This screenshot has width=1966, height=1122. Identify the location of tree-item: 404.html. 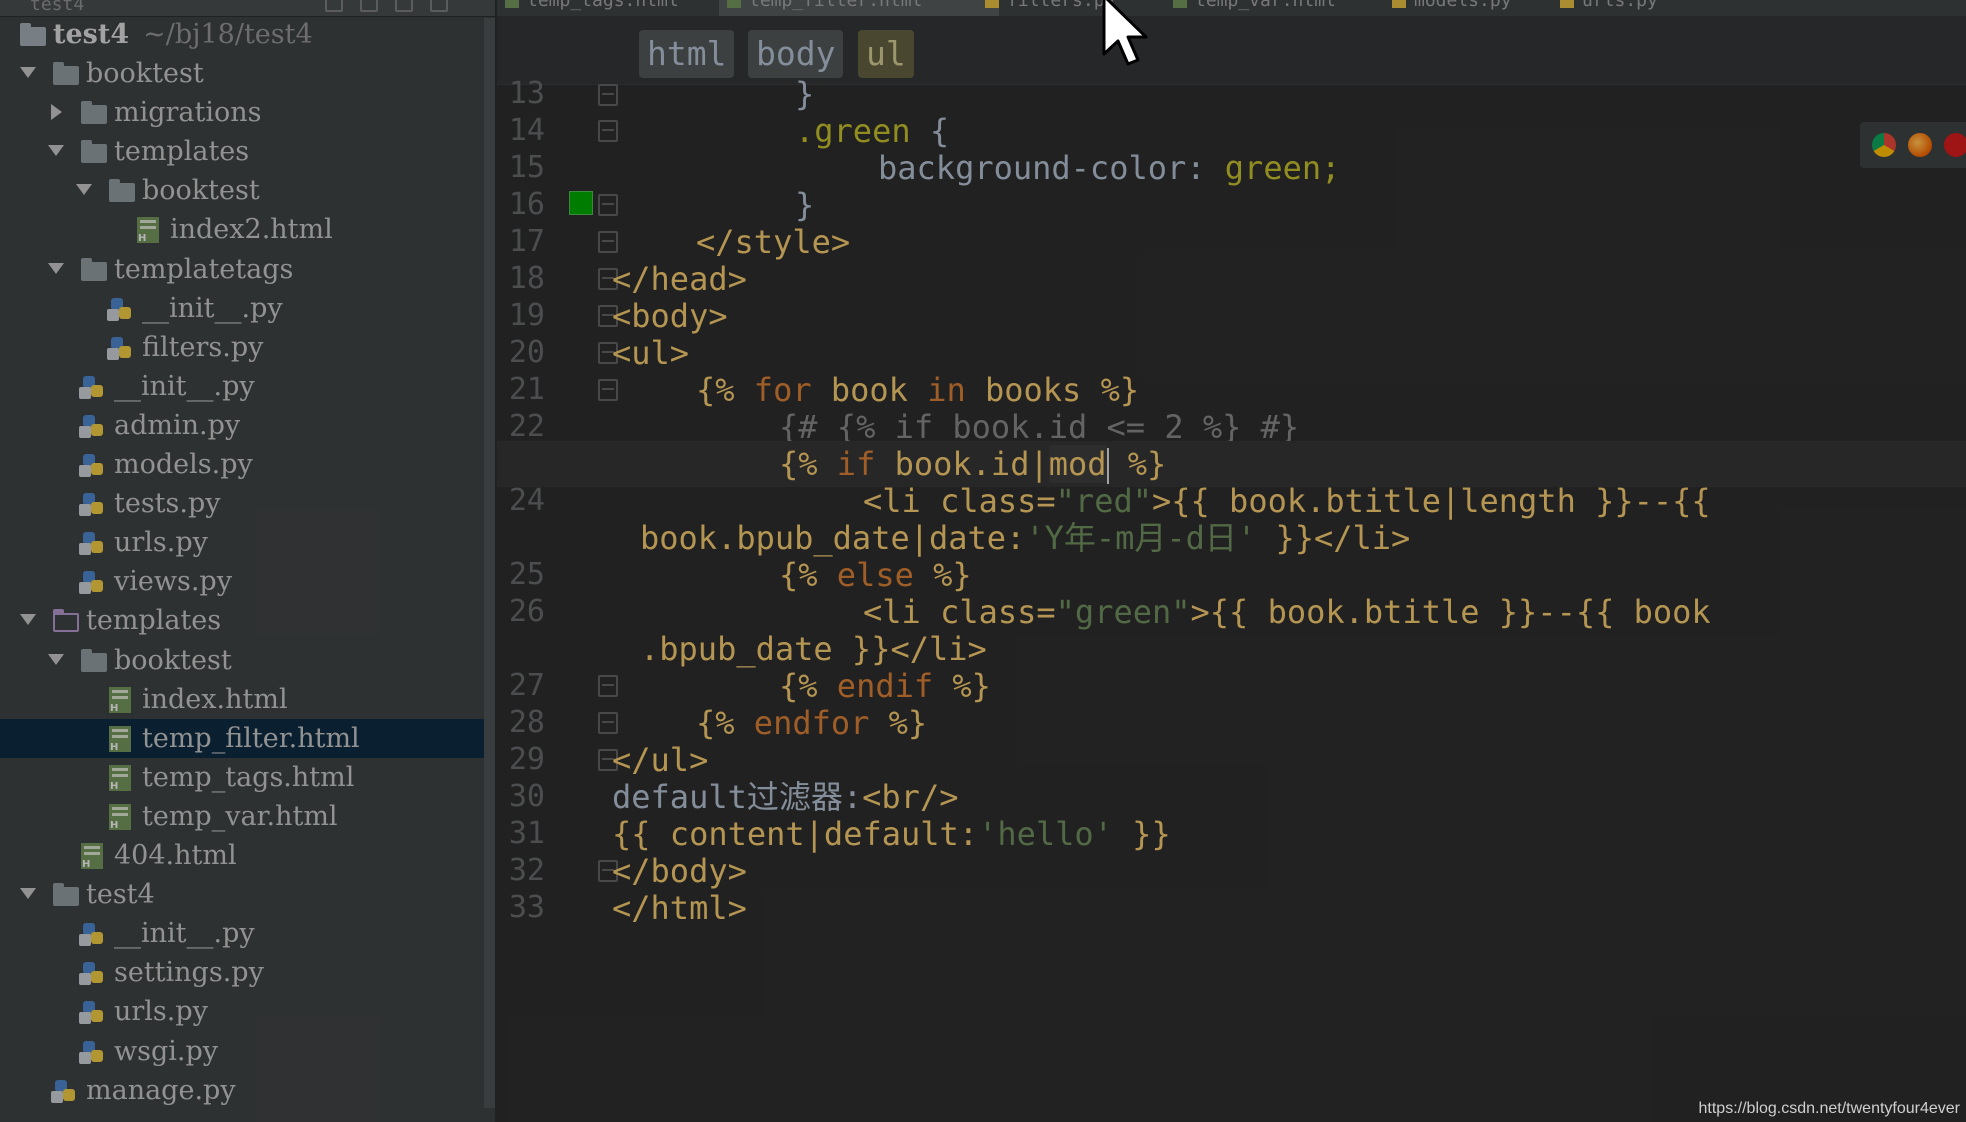
(242, 855).